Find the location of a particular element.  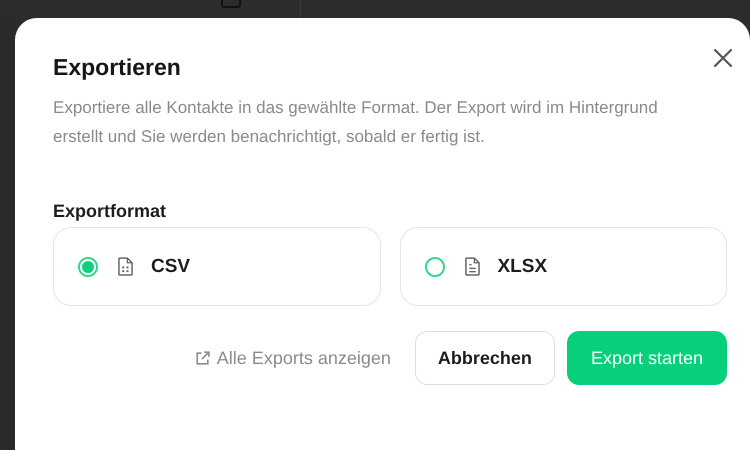

format-option-card: XLSX is located at coordinates (563, 266).